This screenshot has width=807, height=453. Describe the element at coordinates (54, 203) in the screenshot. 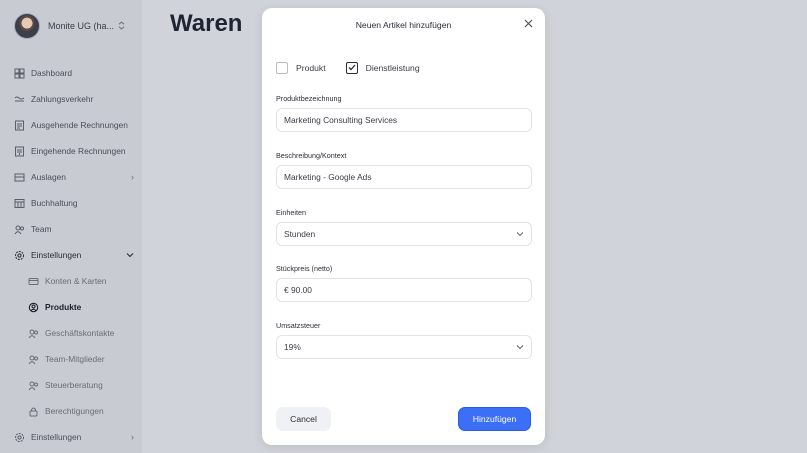

I see `sidebar-item-label: Buchhaltung` at that location.